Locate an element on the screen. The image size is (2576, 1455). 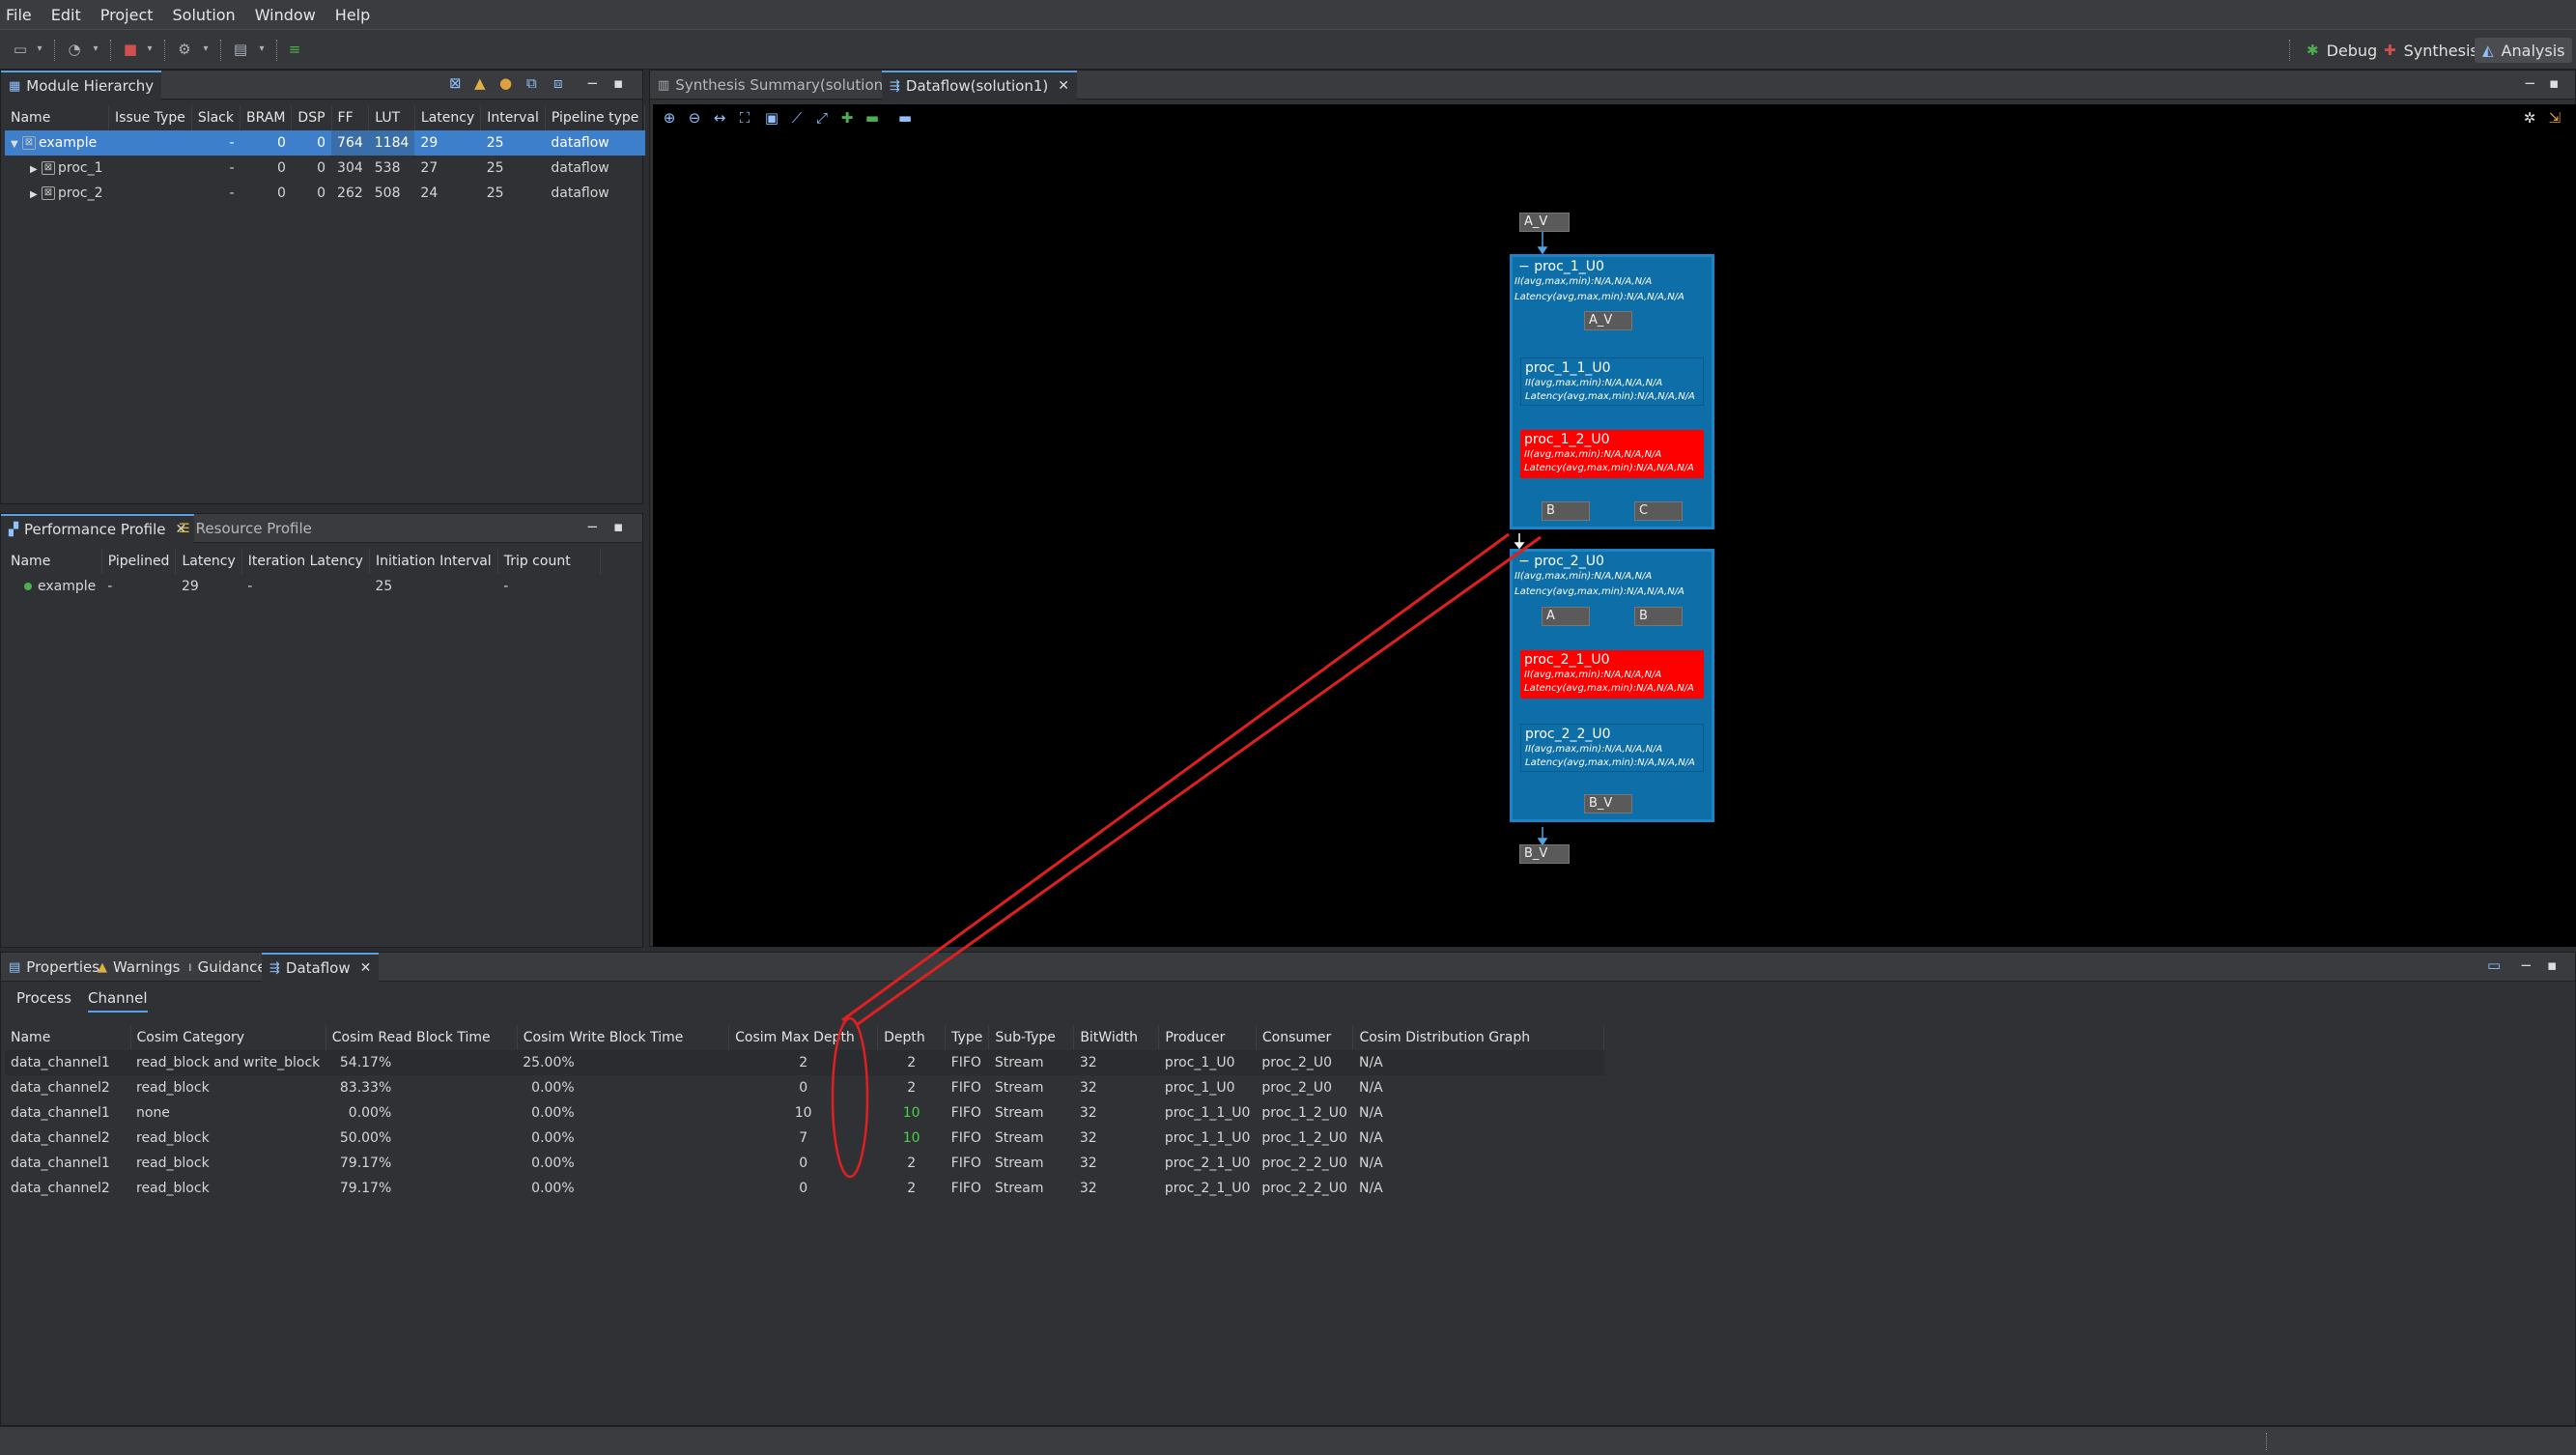
stop-icon: ■ is located at coordinates (130, 50).